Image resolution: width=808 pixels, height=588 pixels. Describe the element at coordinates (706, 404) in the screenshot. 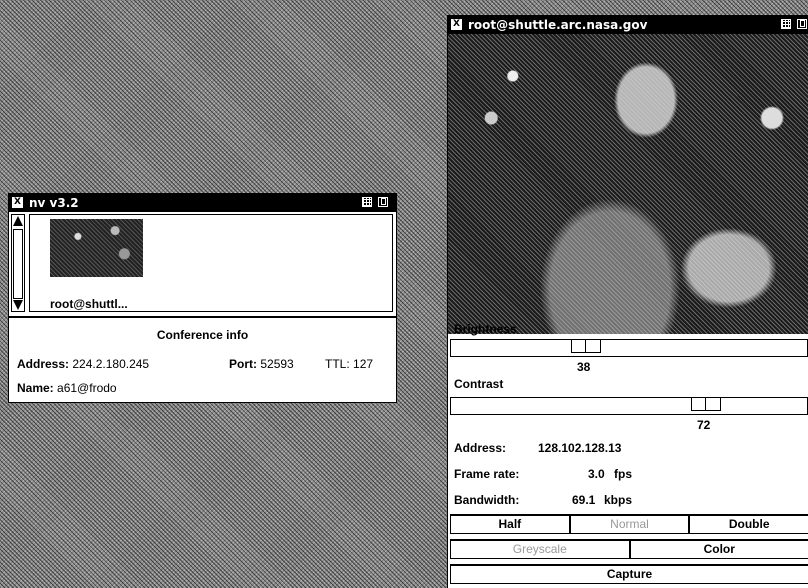

I see `contrast-slider-knob` at that location.